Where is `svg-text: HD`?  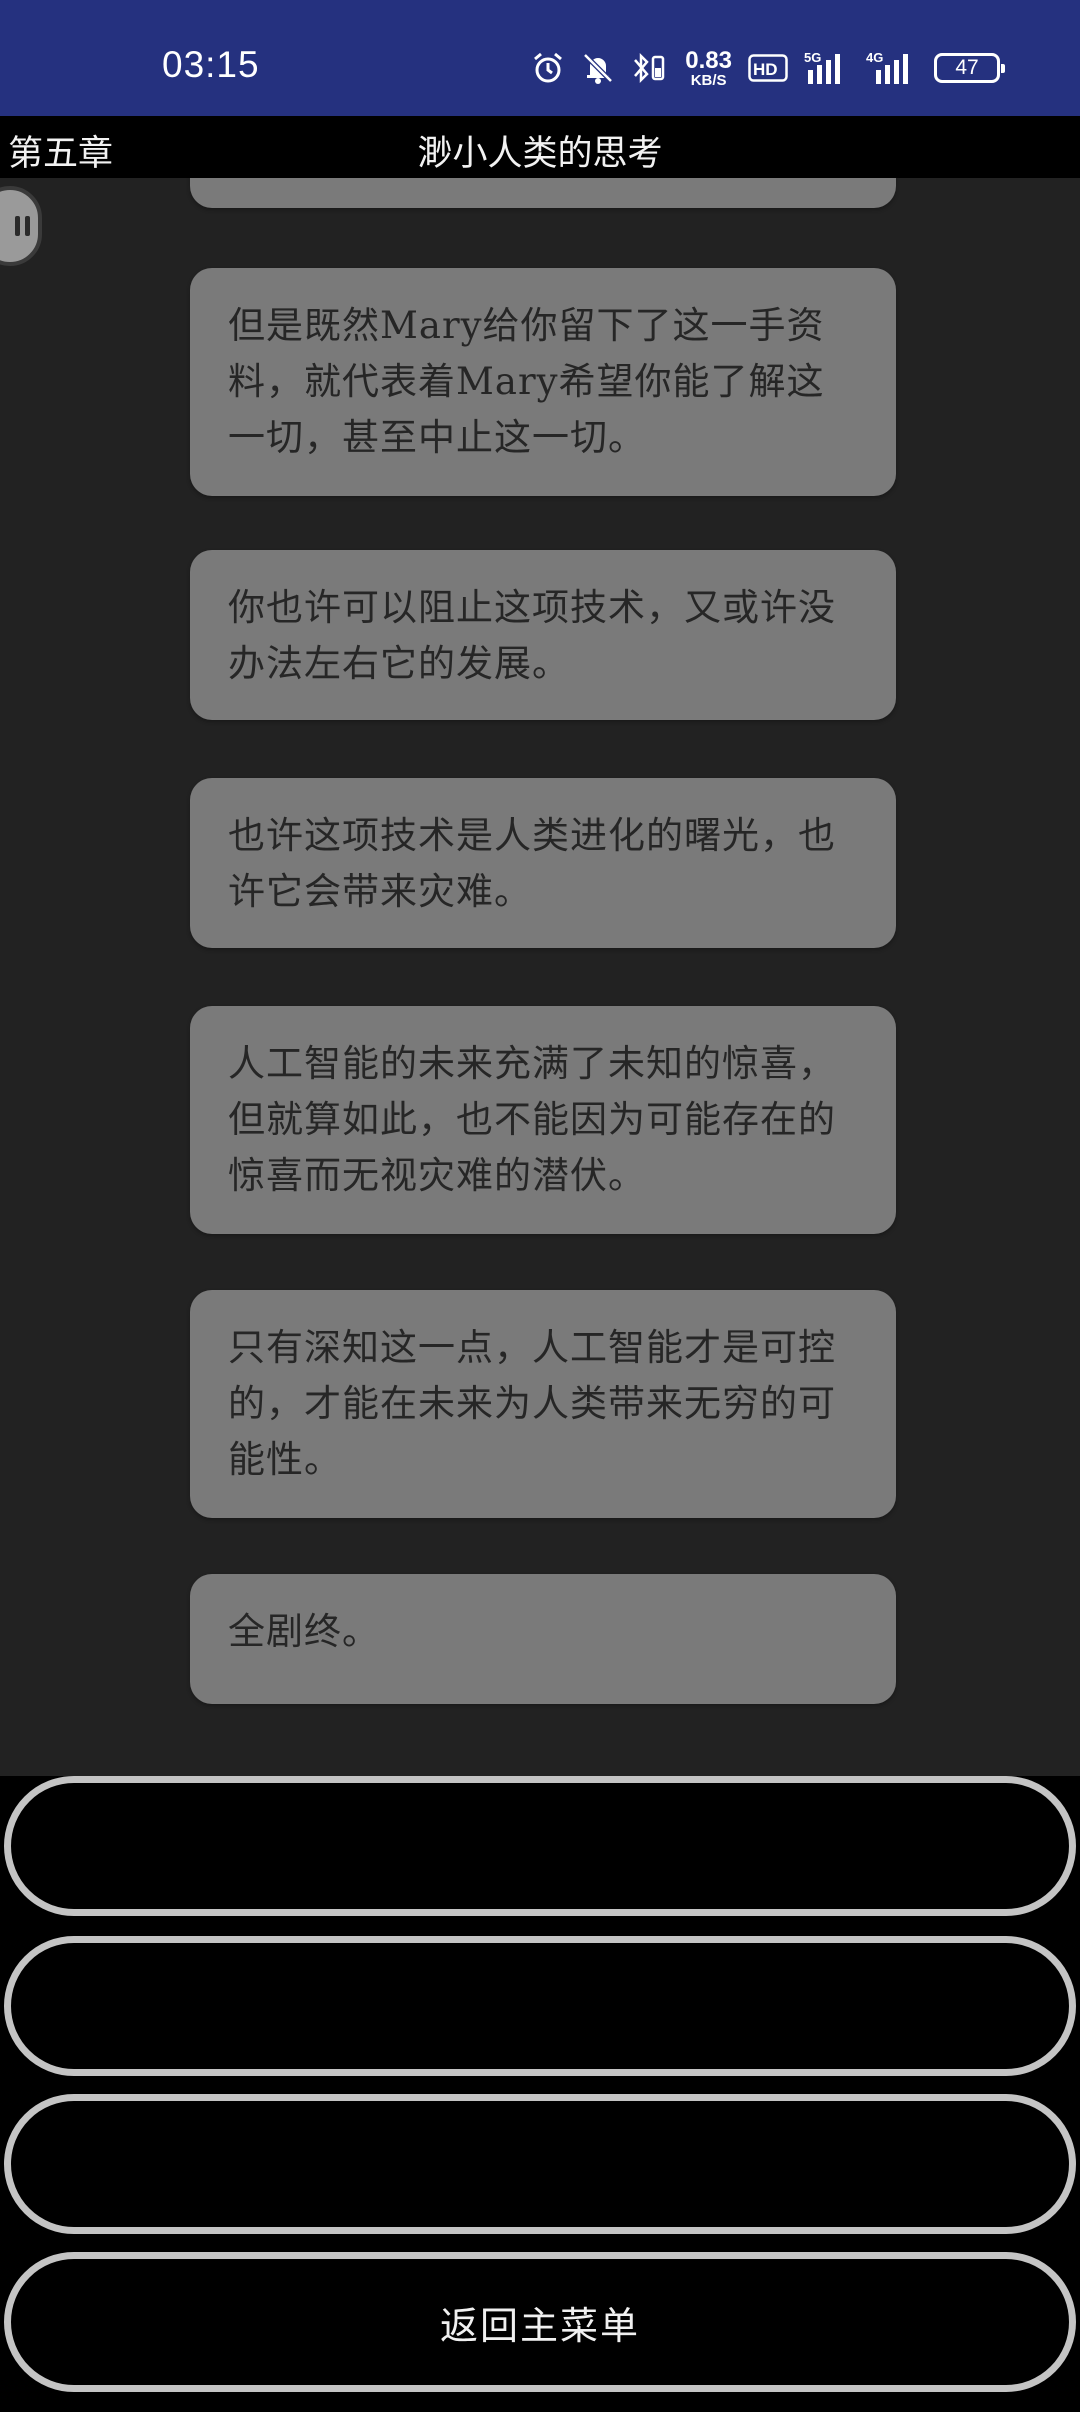 svg-text: HD is located at coordinates (765, 69).